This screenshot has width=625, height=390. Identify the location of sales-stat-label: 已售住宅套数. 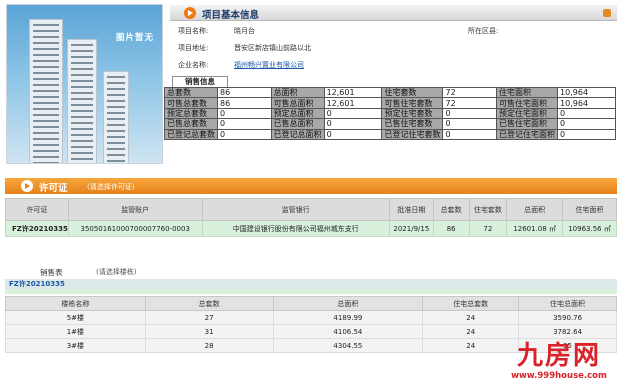
(412, 124).